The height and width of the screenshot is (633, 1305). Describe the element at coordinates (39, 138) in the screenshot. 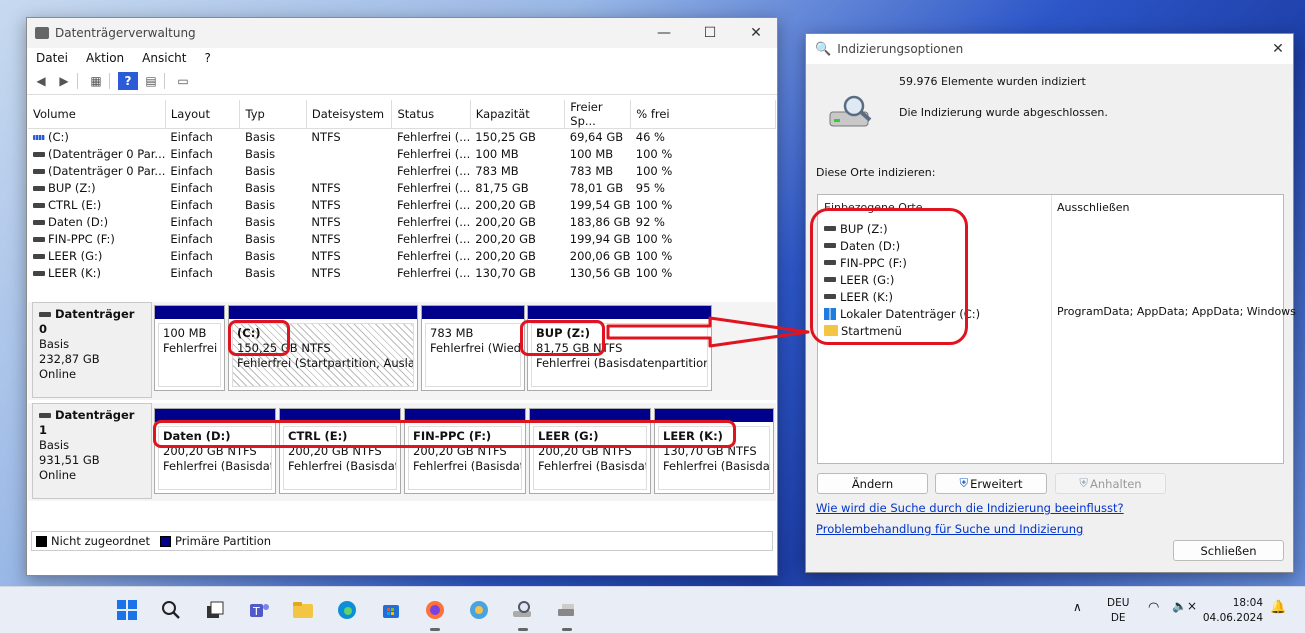

I see `system-drive-icon` at that location.